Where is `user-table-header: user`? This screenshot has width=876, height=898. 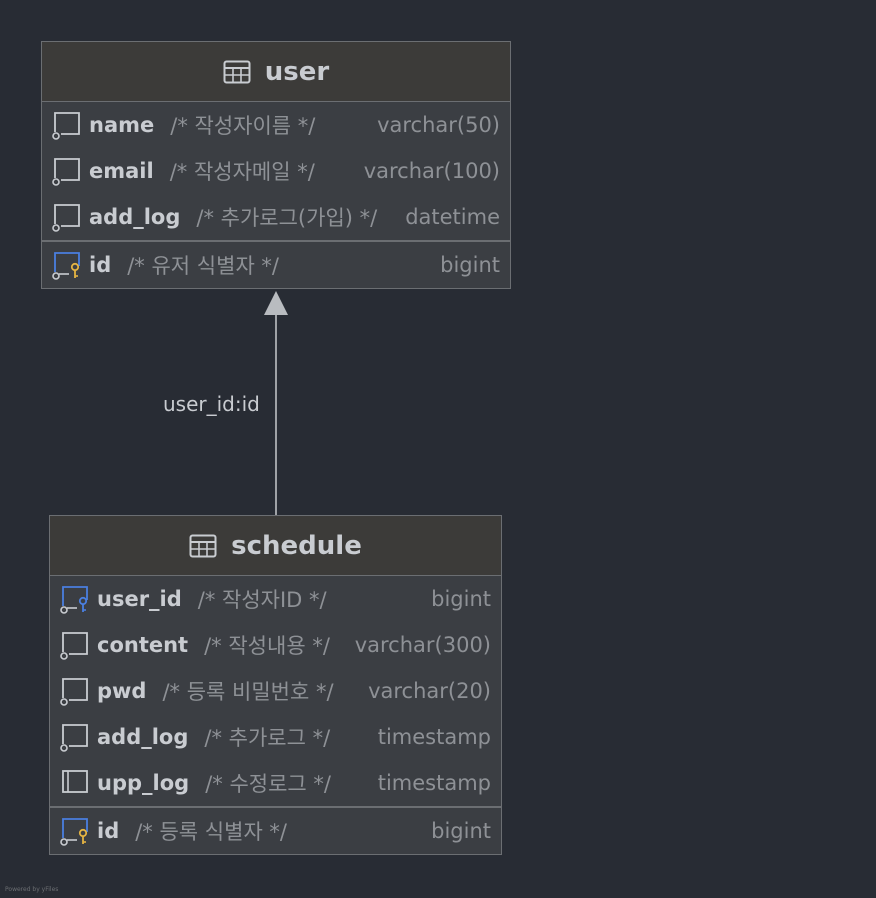
user-table-header: user is located at coordinates (276, 72).